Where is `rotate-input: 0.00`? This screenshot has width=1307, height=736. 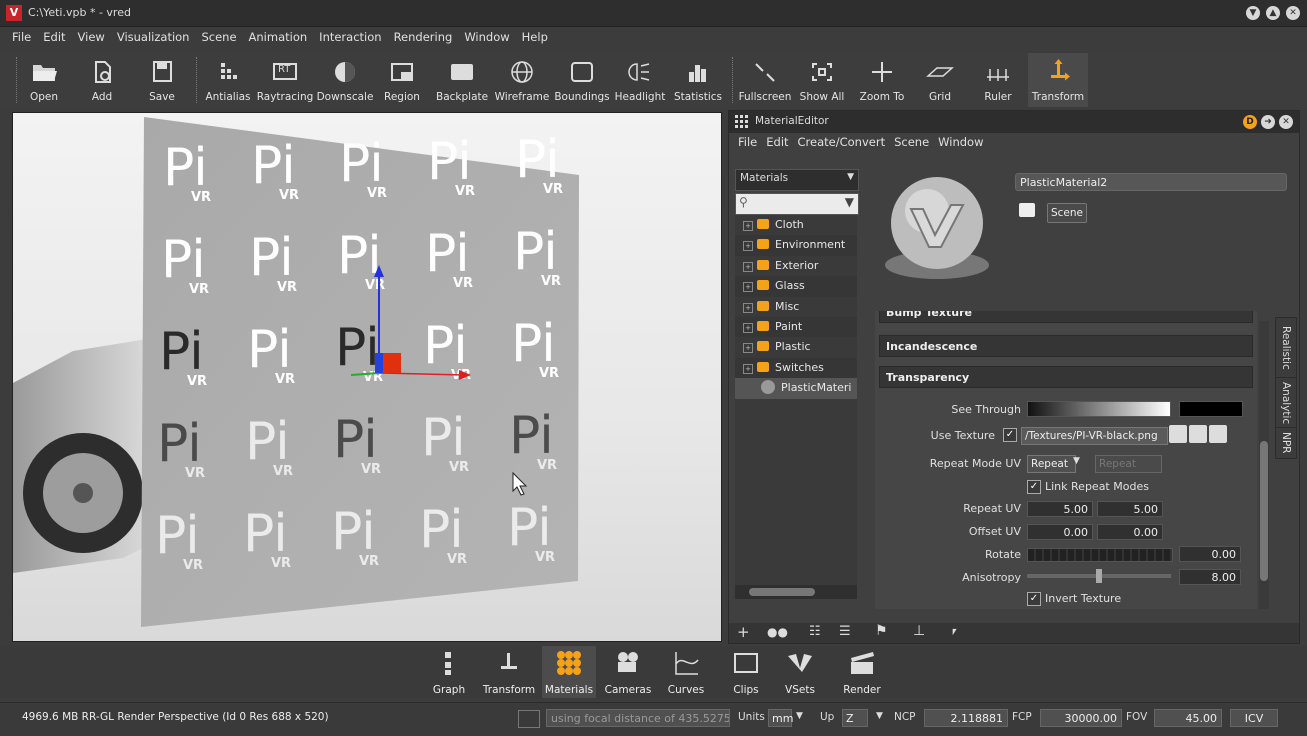
rotate-input: 0.00 is located at coordinates (1210, 554).